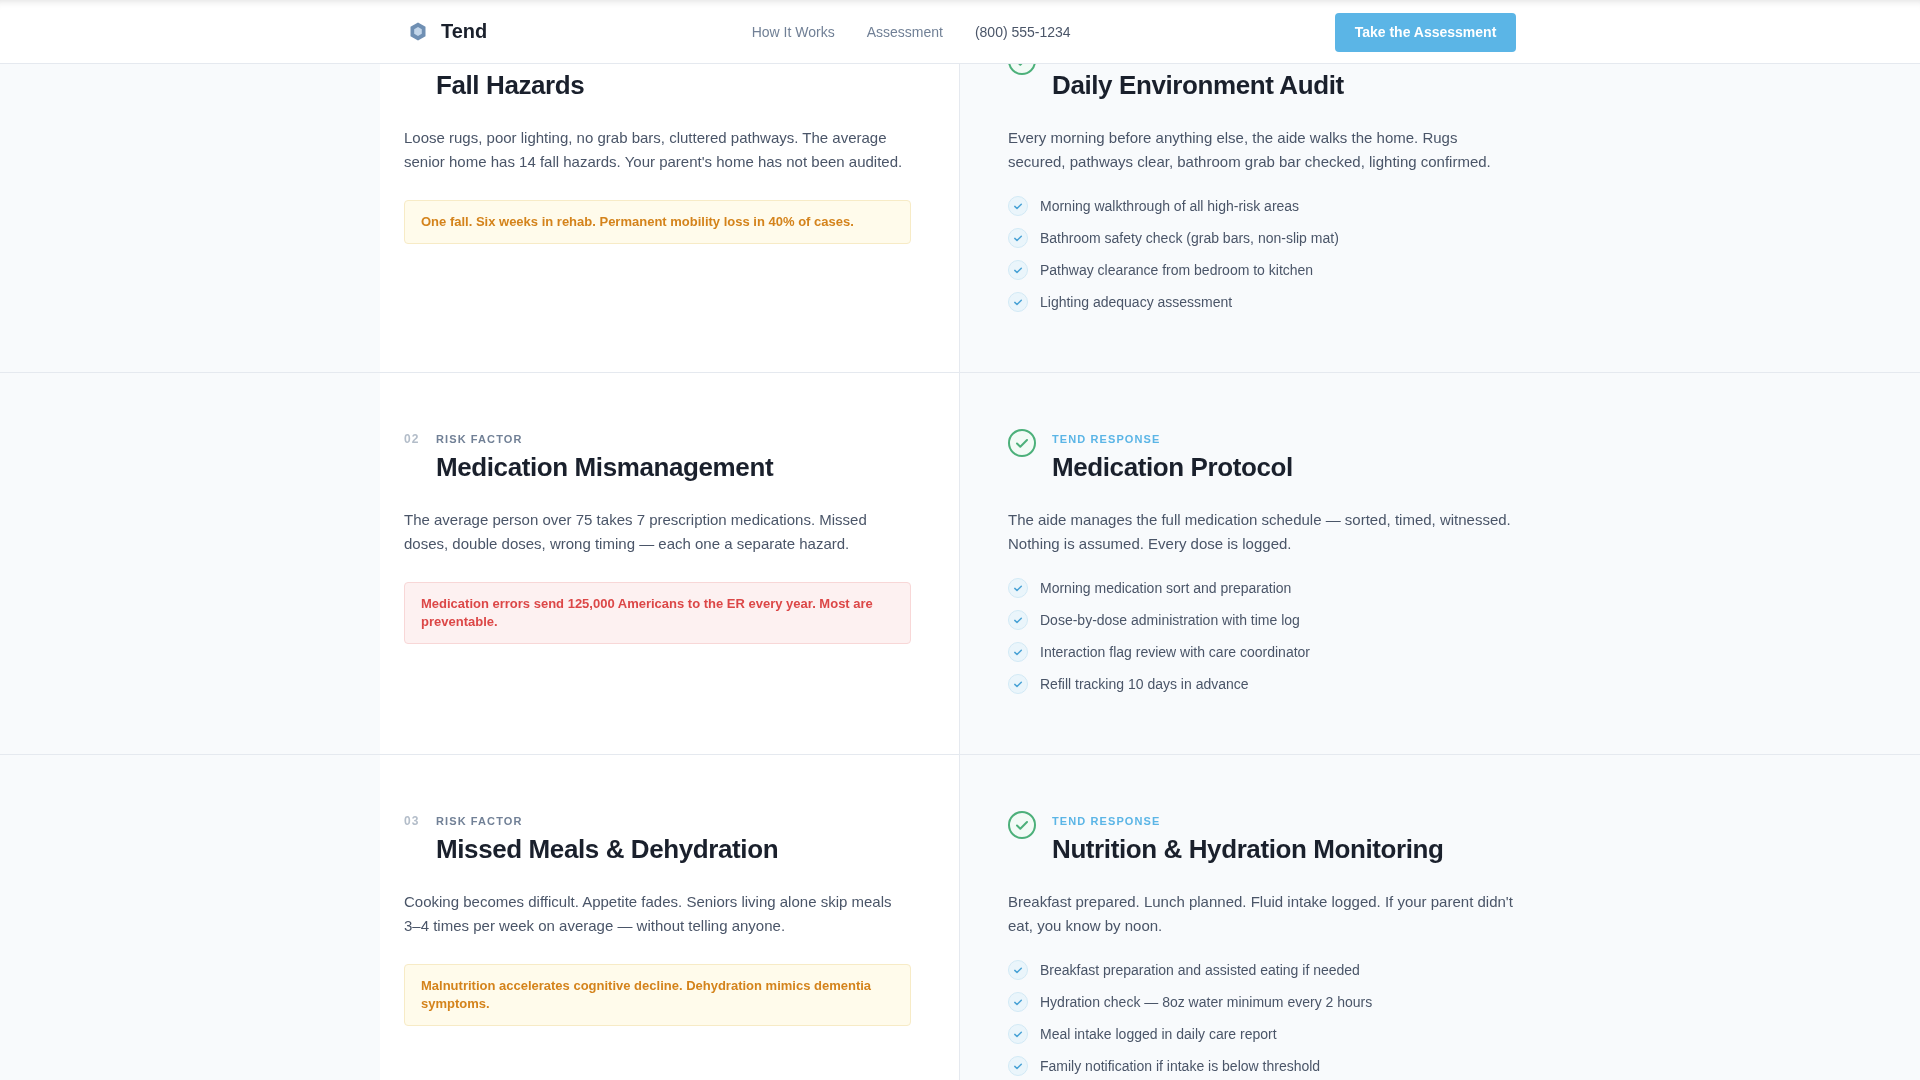  Describe the element at coordinates (1166, 588) in the screenshot. I see `checklist-item: Morning medication sort and preparation` at that location.